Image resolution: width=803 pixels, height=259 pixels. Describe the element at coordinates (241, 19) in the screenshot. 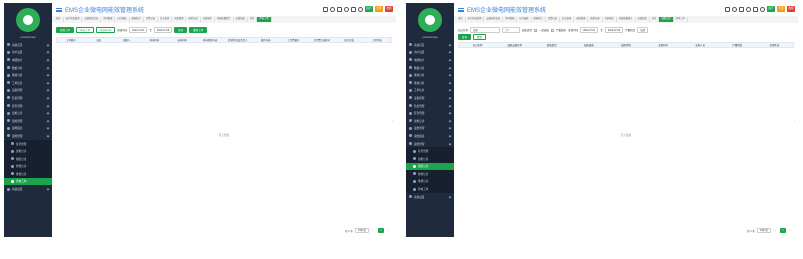

I see `tab: 运维班组` at that location.